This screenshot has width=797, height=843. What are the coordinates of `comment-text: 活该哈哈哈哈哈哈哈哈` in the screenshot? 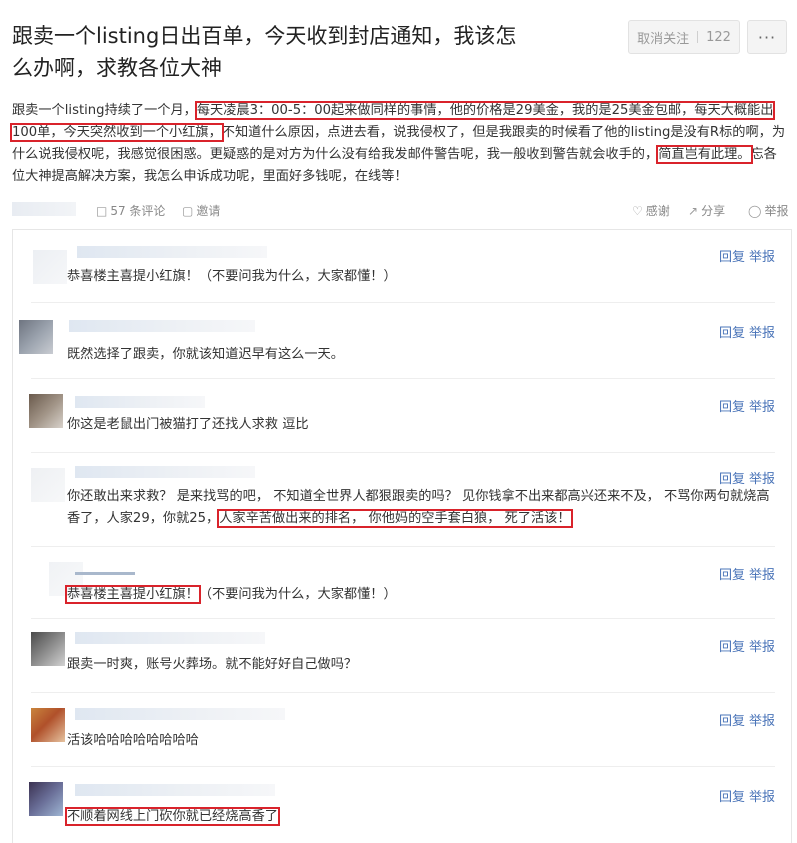 It's located at (133, 740).